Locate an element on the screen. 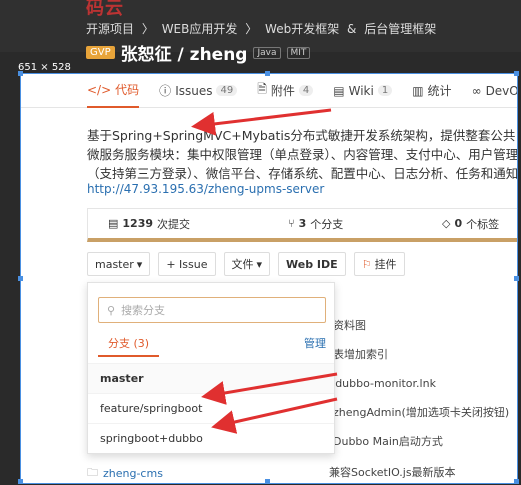  infinity-icon: ∞ is located at coordinates (476, 90).